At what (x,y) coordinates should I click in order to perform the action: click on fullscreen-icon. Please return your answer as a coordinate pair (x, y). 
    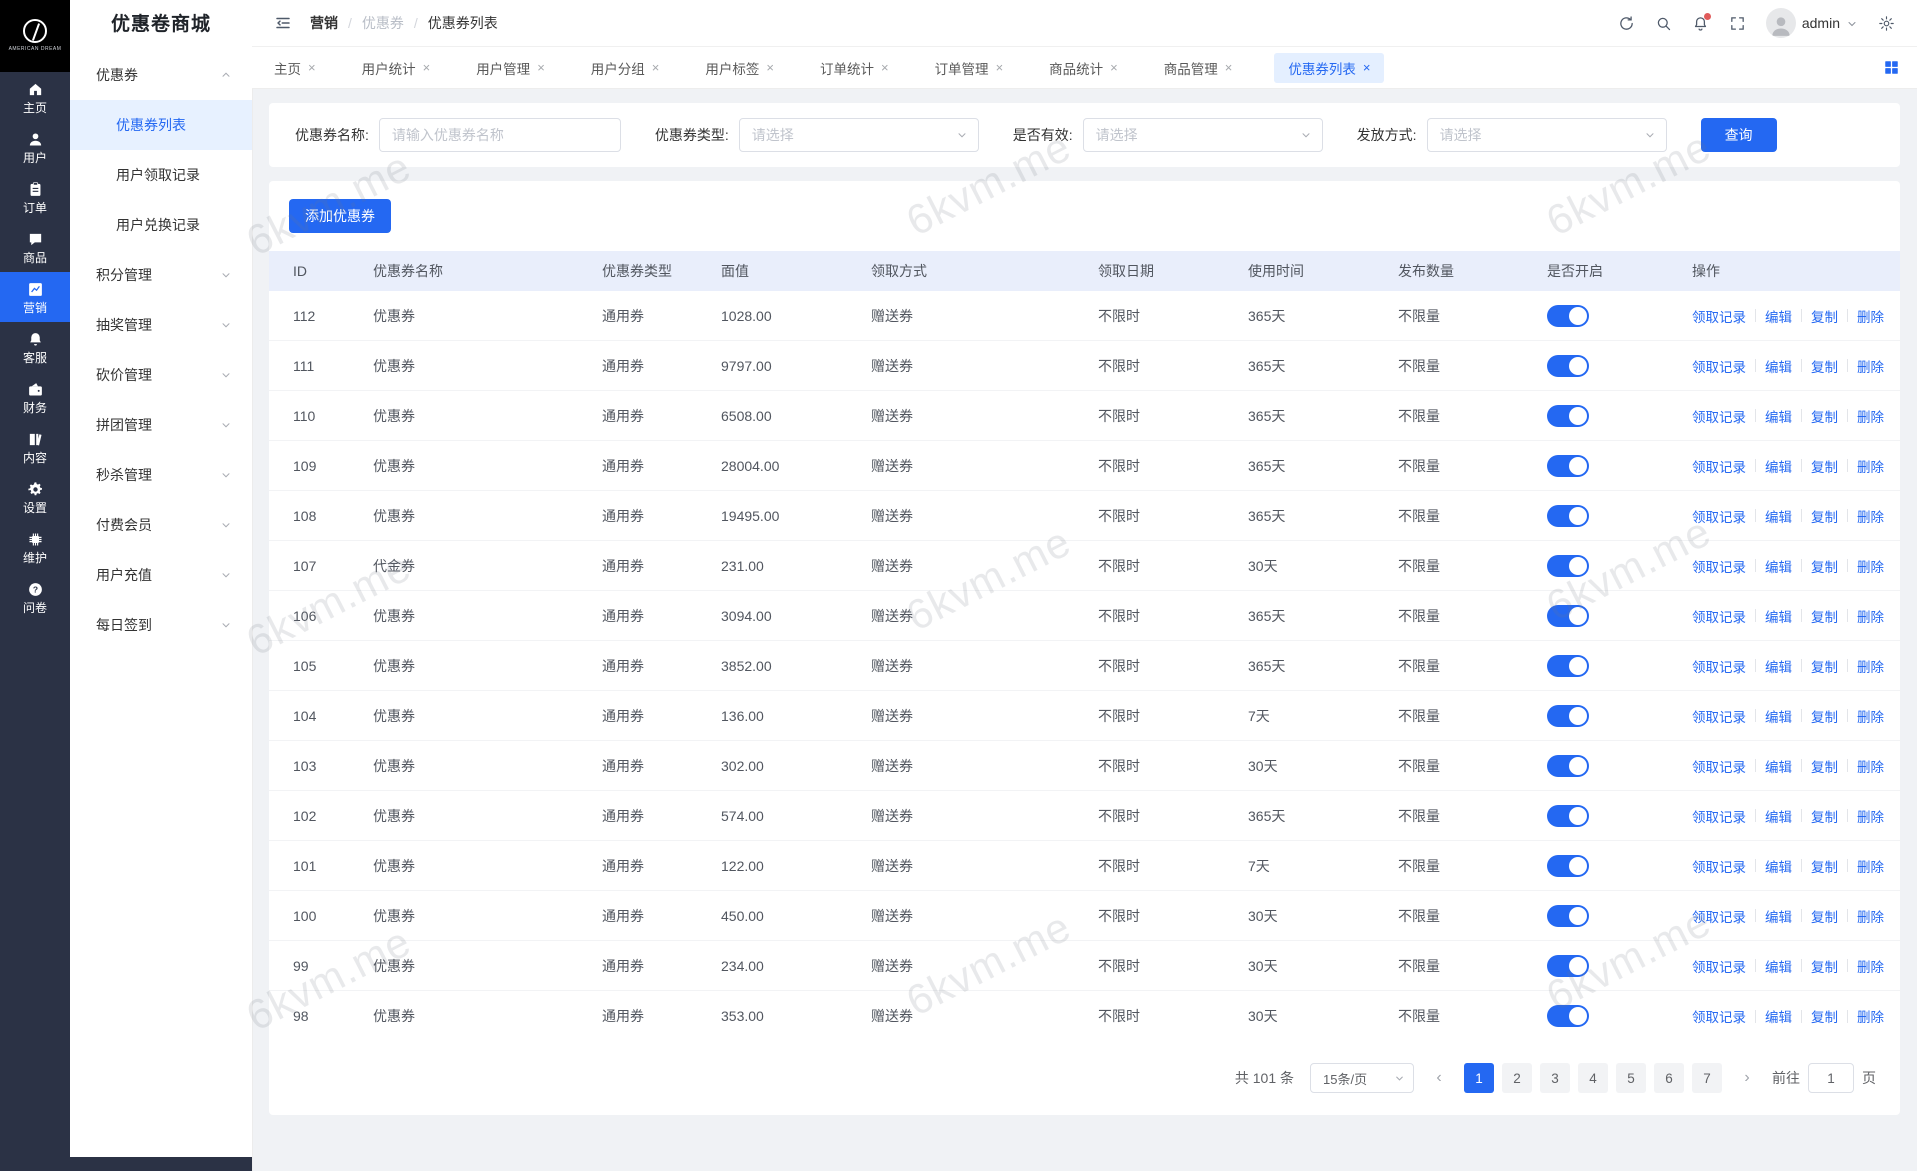
    Looking at the image, I should click on (1737, 23).